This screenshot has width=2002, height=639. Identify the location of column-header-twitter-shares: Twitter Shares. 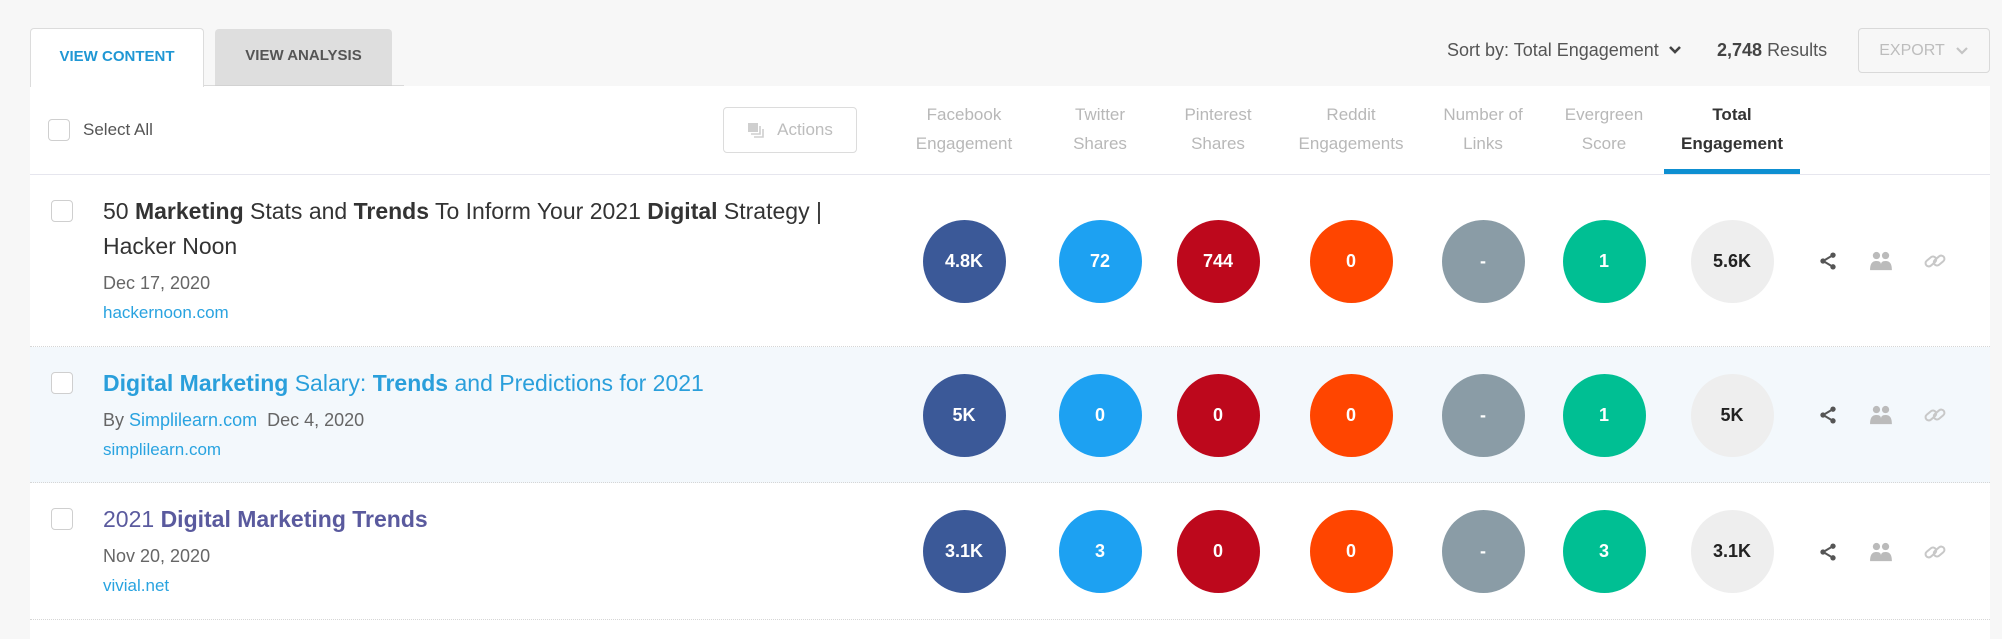
(1100, 129).